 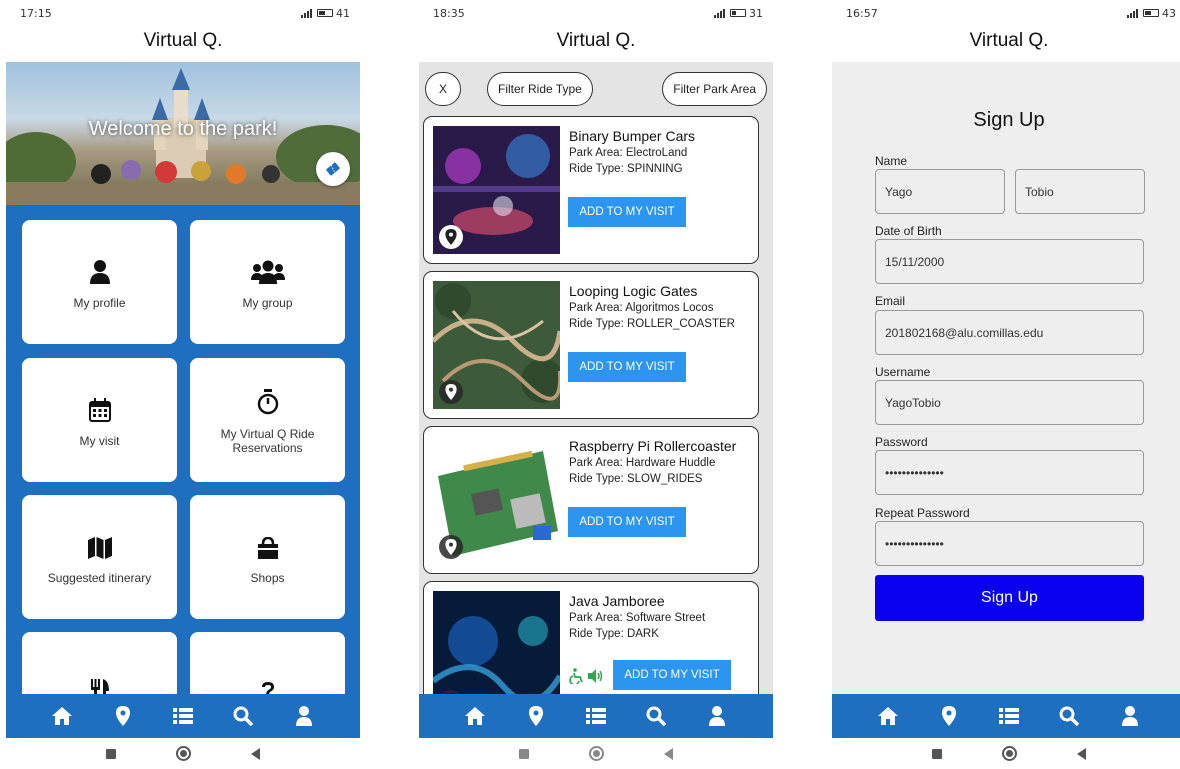 What do you see at coordinates (267, 548) in the screenshot?
I see `shopping-bag-icon` at bounding box center [267, 548].